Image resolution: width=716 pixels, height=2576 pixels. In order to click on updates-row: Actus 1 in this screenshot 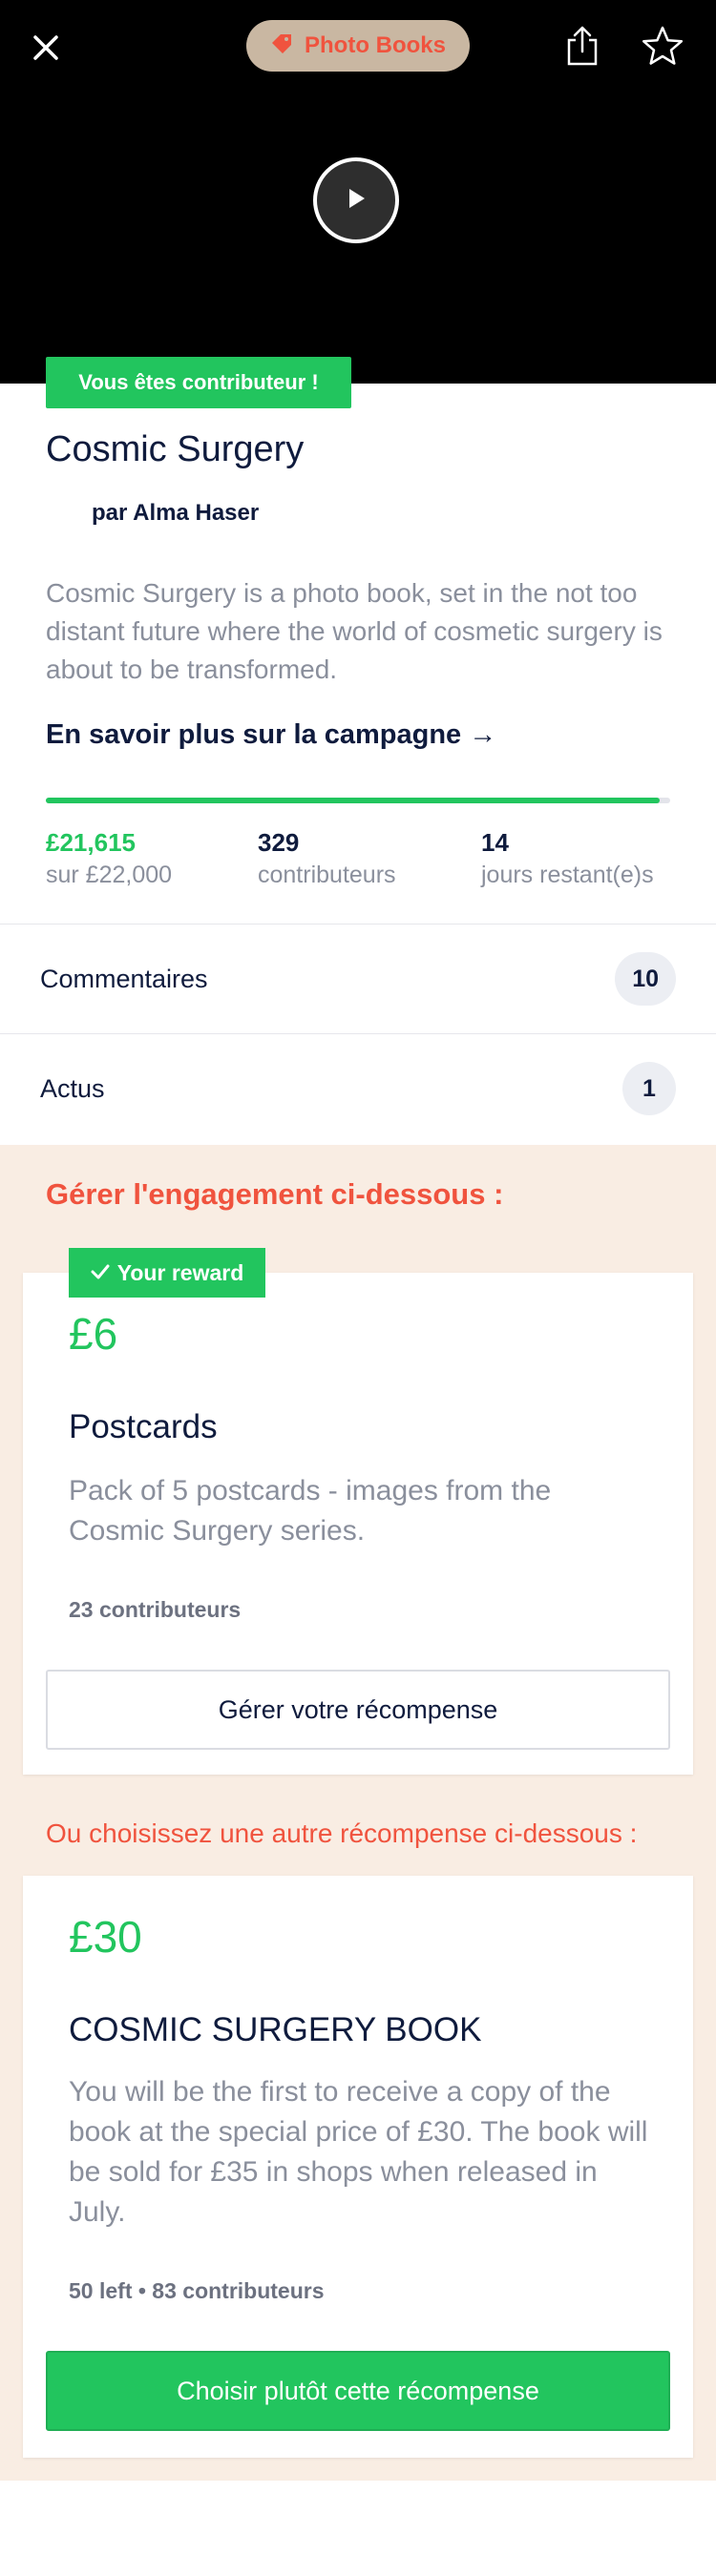, I will do `click(358, 1088)`.